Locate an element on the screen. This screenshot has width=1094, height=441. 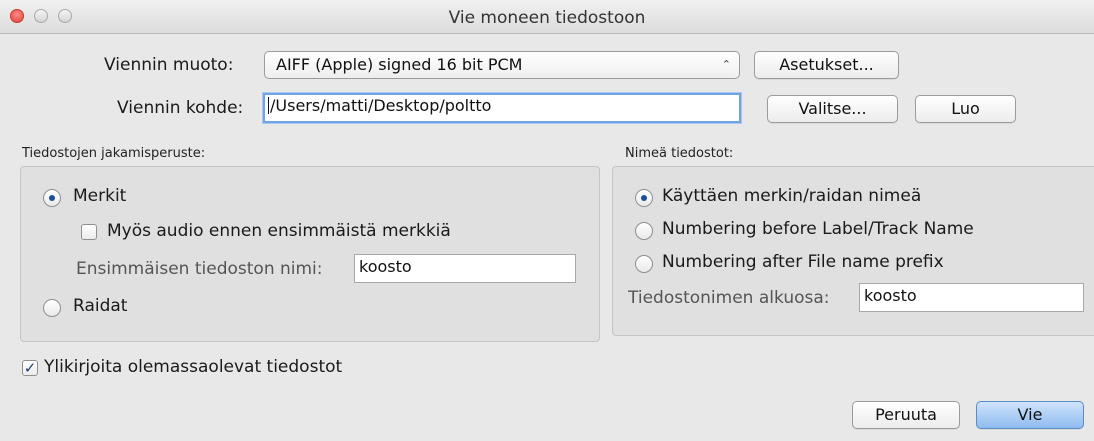
prefix-input: koosto is located at coordinates (971, 297).